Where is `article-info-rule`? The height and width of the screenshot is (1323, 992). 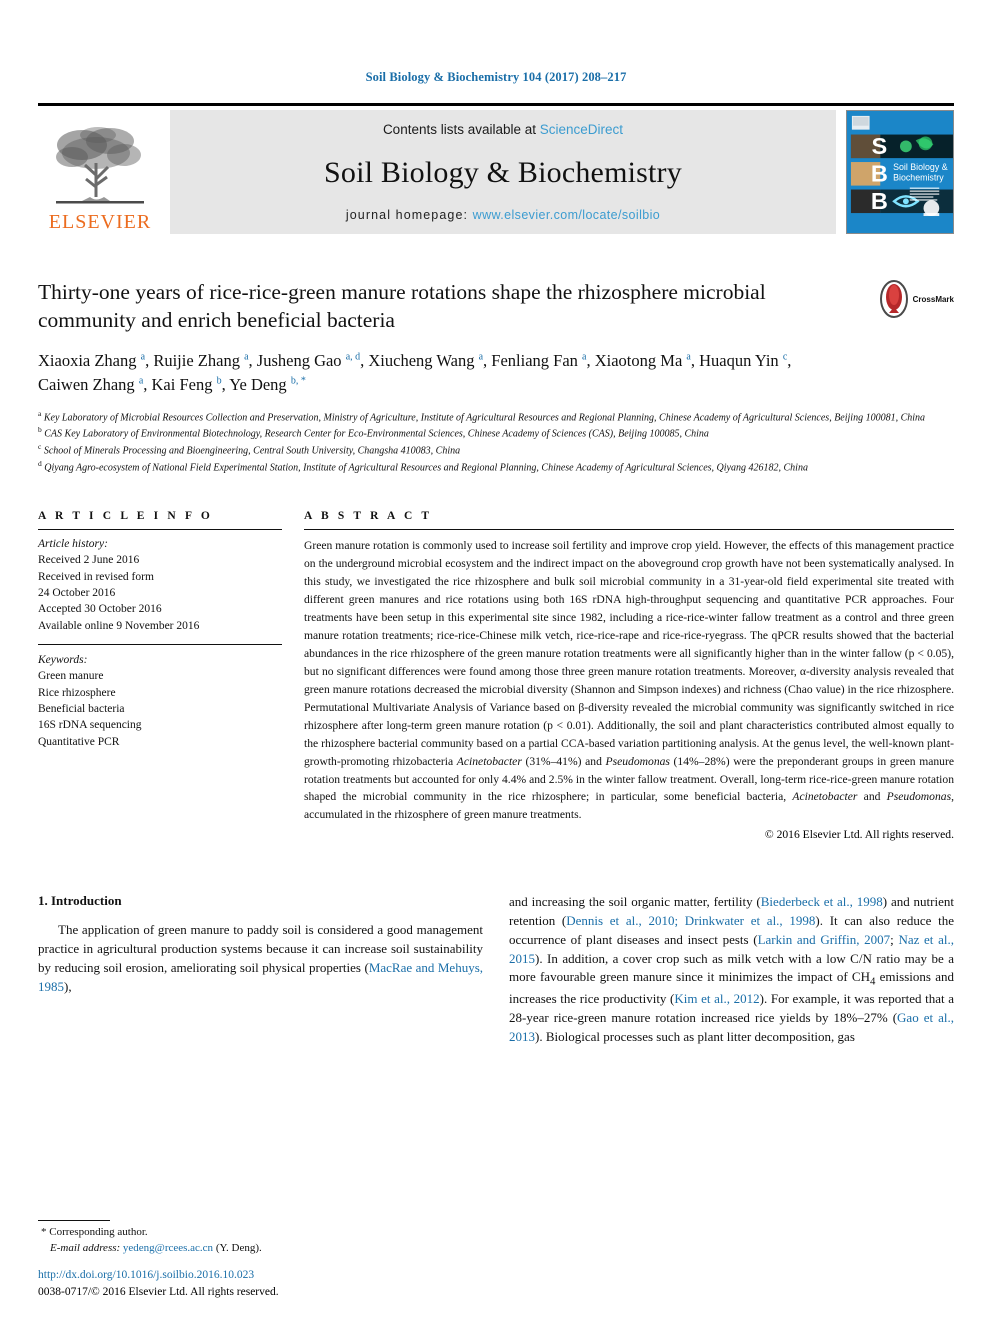 article-info-rule is located at coordinates (160, 529).